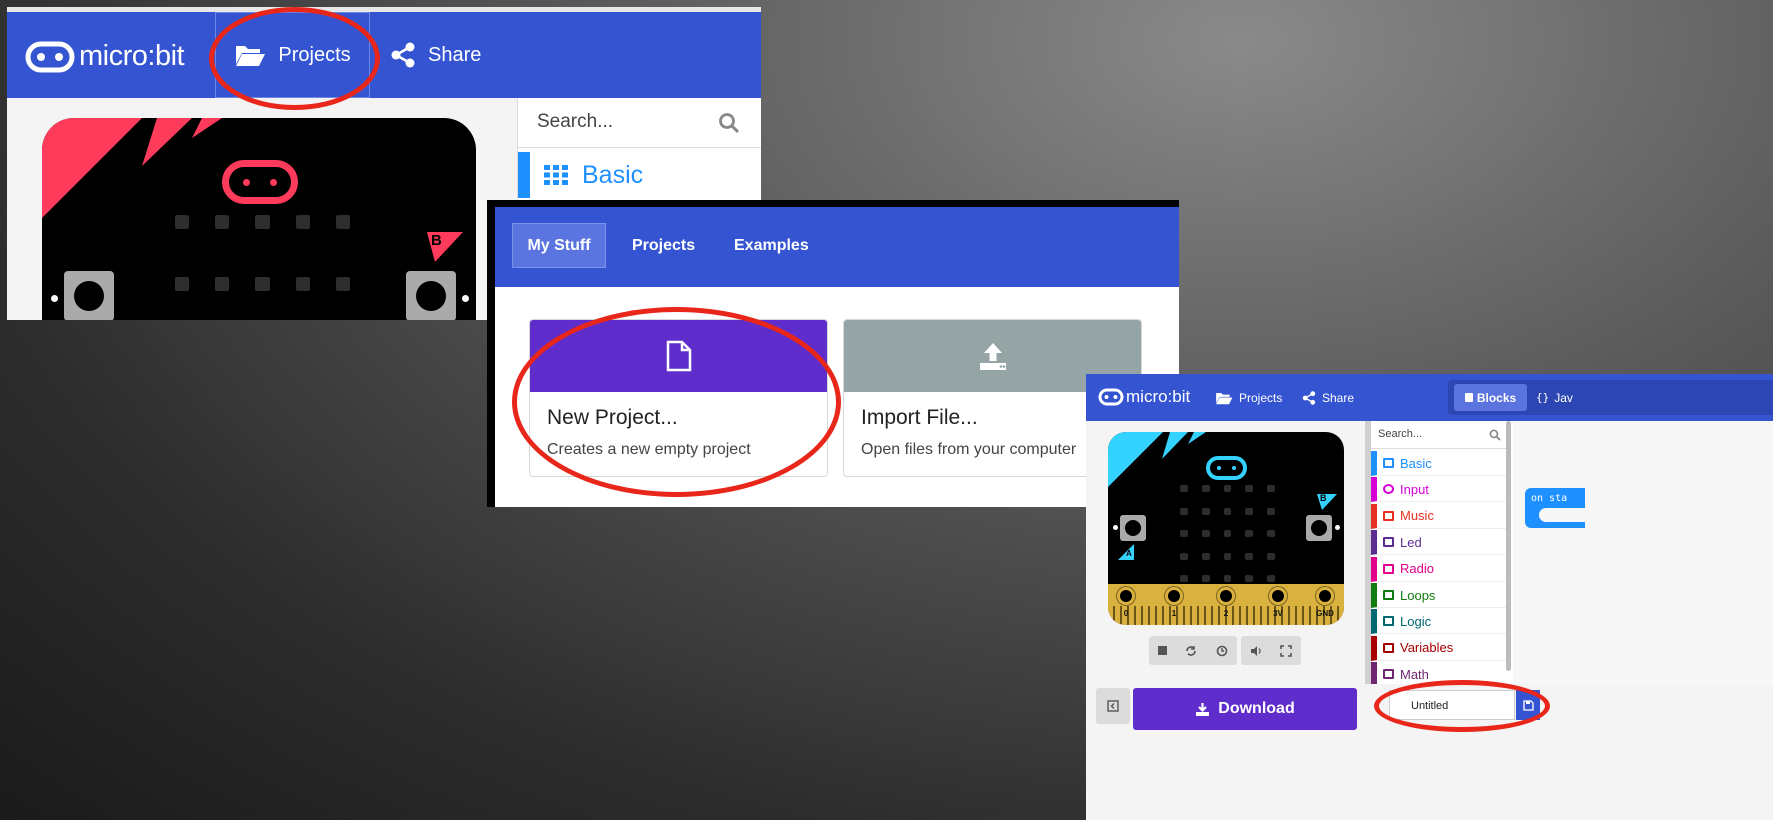  I want to click on simulator-area: B, so click(262, 209).